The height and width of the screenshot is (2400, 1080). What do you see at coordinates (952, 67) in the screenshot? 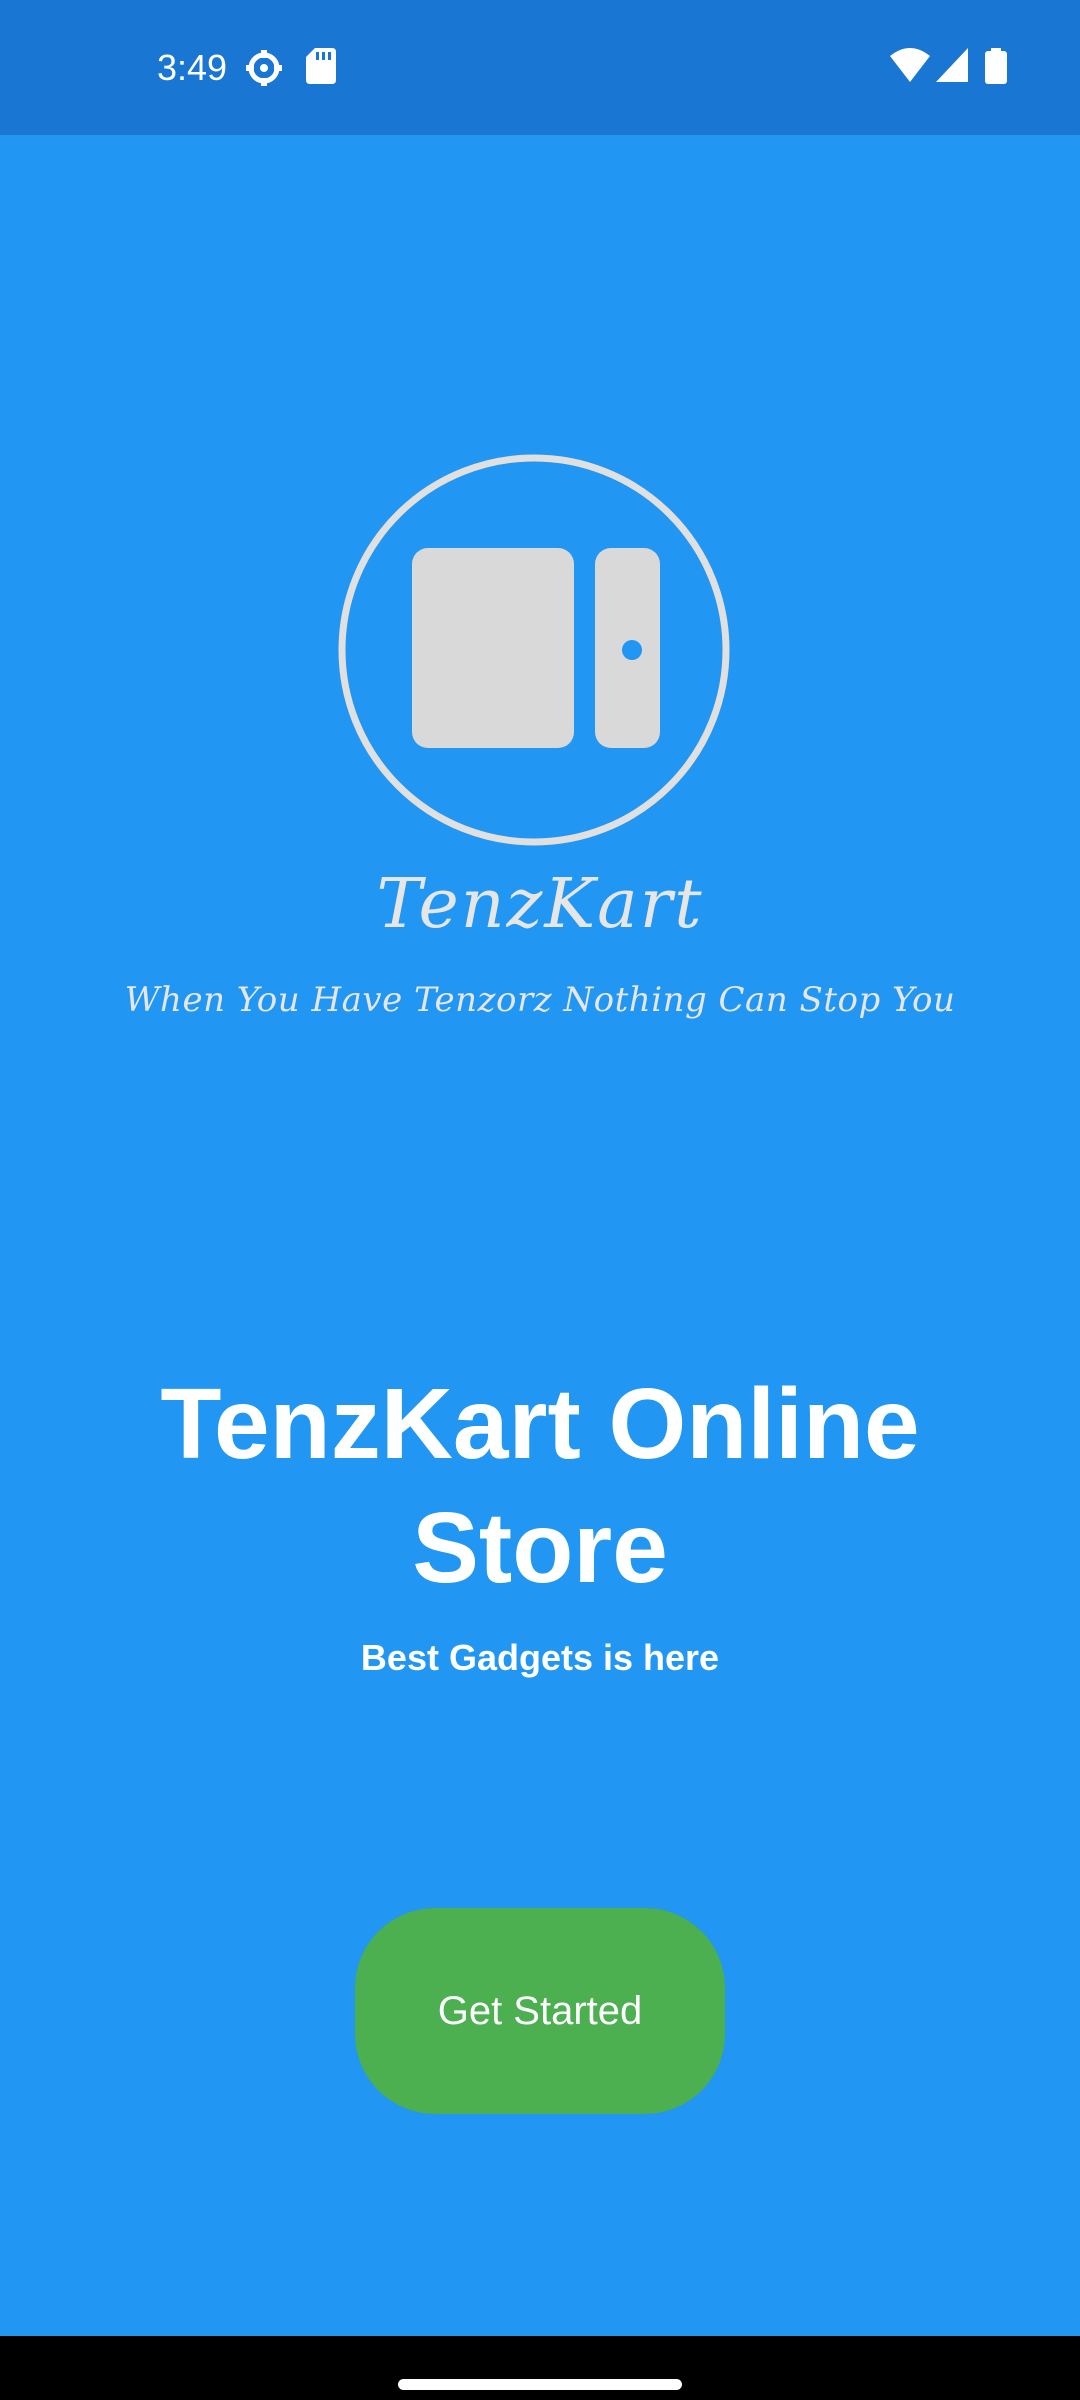
I see `cell-signal-icon` at bounding box center [952, 67].